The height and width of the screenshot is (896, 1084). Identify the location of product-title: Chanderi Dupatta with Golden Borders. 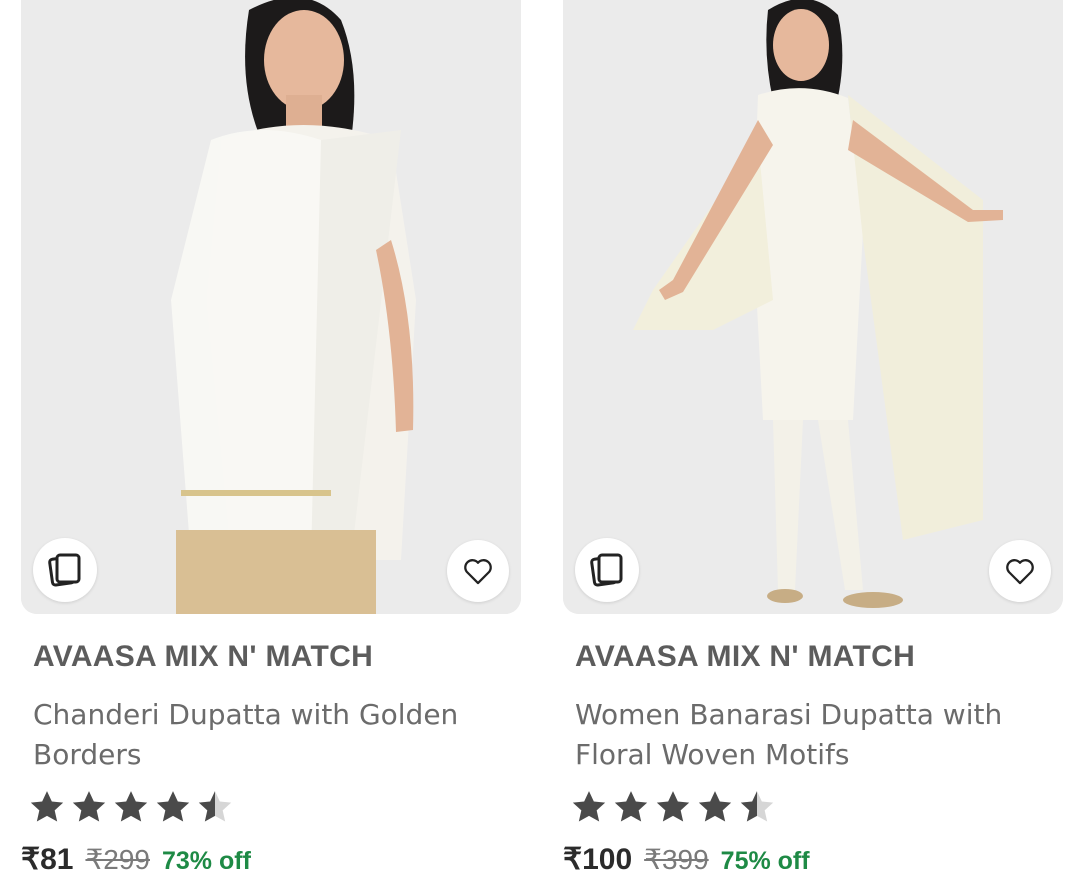
(268, 735).